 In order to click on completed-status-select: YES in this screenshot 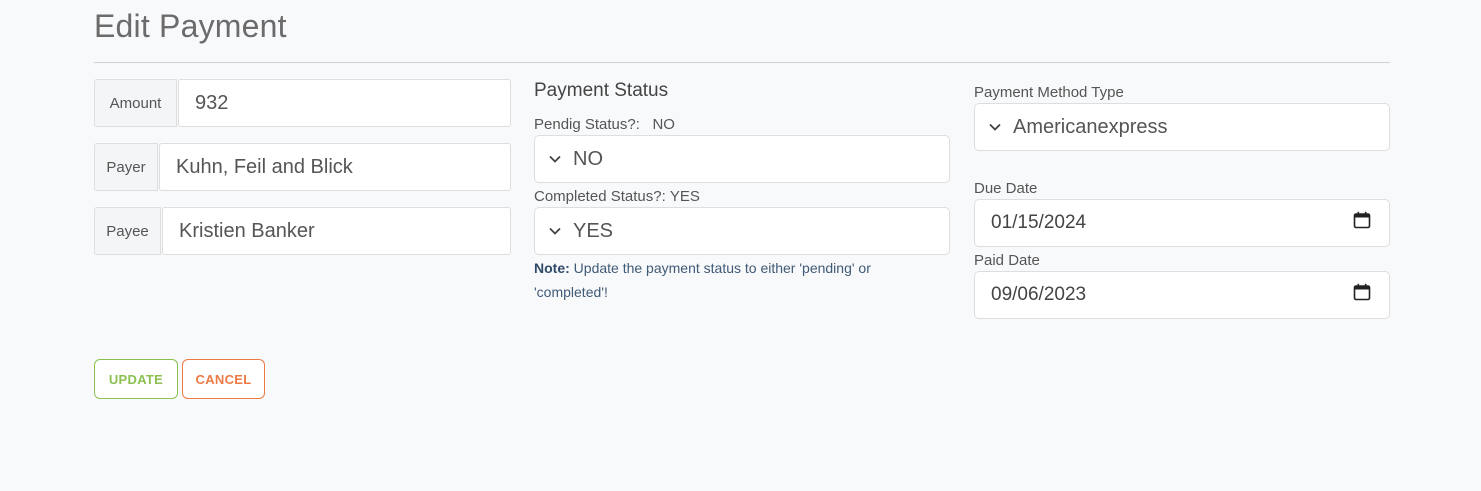, I will do `click(742, 231)`.